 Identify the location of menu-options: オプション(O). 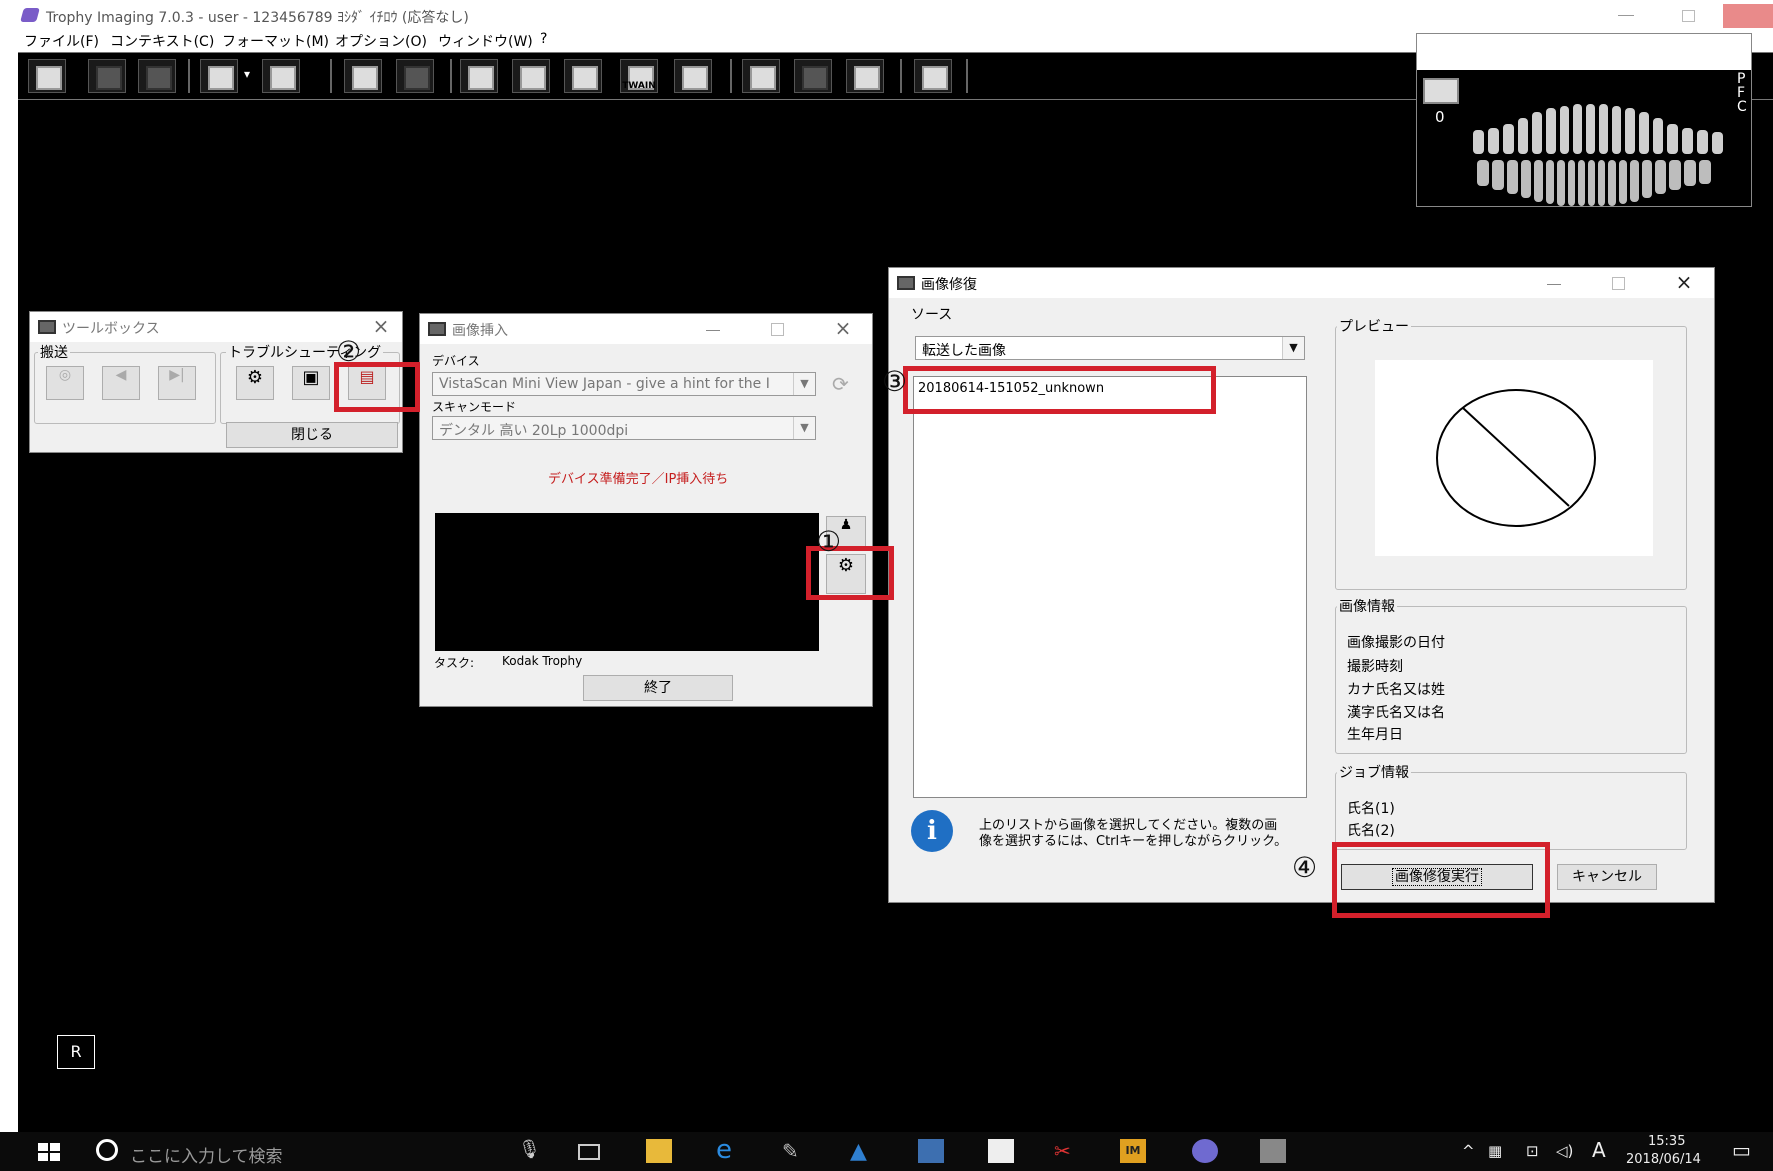
(381, 41).